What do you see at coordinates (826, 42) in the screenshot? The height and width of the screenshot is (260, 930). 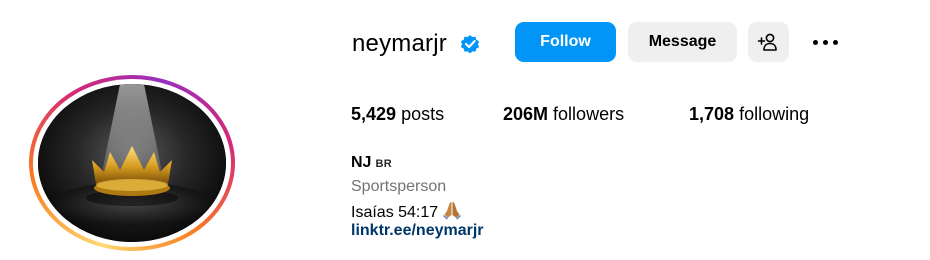 I see `more-options-icon` at bounding box center [826, 42].